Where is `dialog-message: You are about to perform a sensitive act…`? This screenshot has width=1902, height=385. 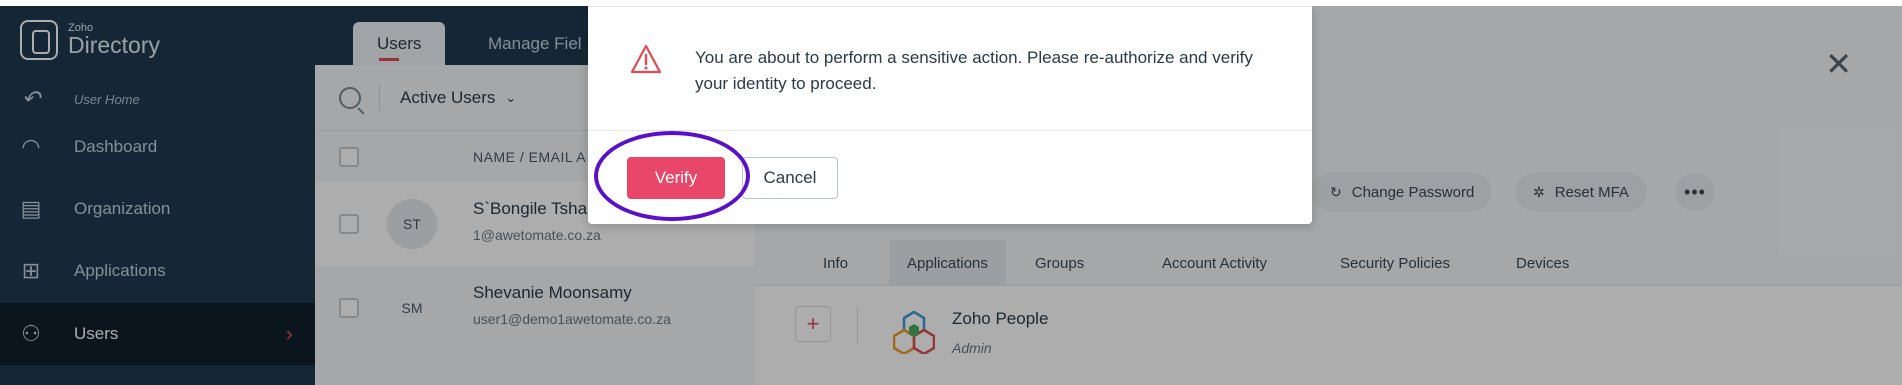
dialog-message: You are about to perform a sensitive act… is located at coordinates (974, 70).